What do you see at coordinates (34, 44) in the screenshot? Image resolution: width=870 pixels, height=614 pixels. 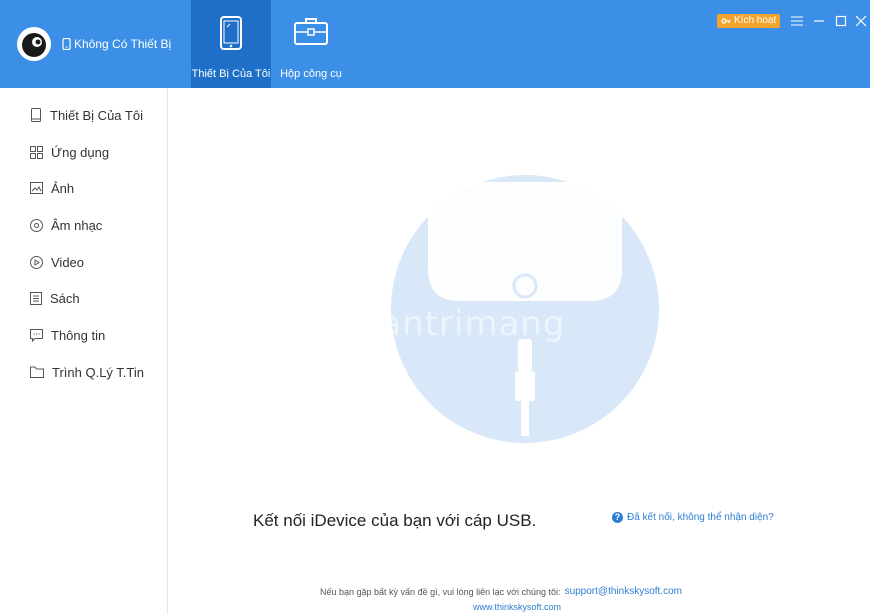 I see `app-logo-icon` at bounding box center [34, 44].